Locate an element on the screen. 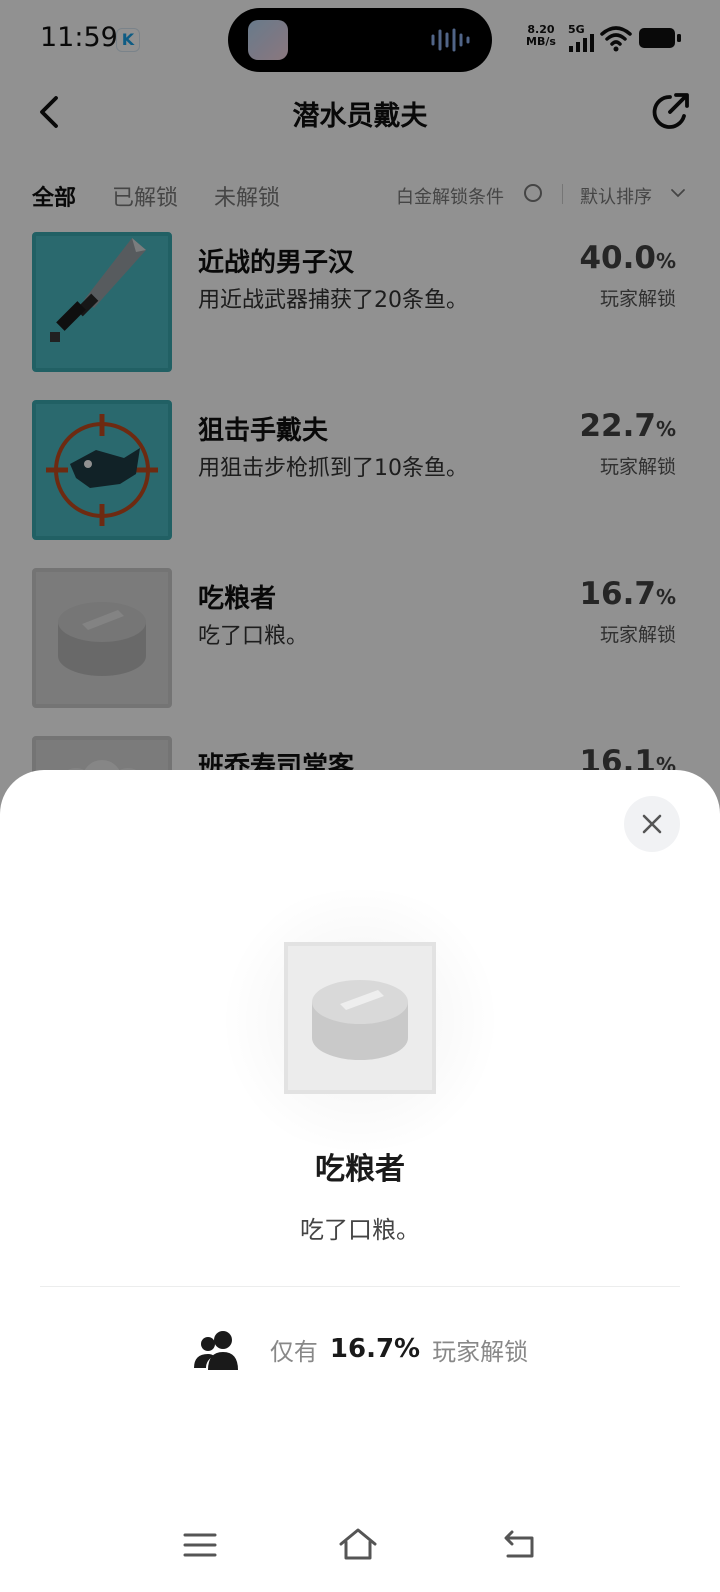 This screenshot has width=720, height=1592. users-icon is located at coordinates (215, 1350).